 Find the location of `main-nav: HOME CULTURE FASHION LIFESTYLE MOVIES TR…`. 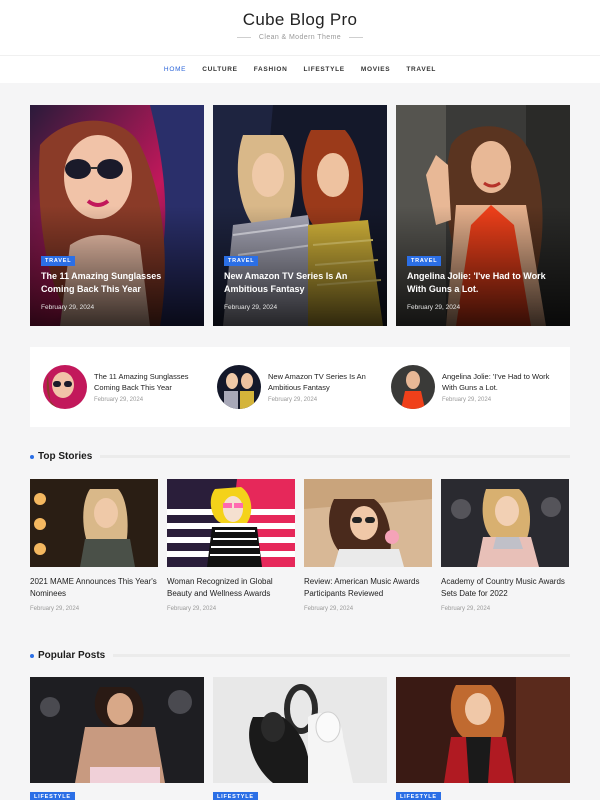

main-nav: HOME CULTURE FASHION LIFESTYLE MOVIES TR… is located at coordinates (300, 69).